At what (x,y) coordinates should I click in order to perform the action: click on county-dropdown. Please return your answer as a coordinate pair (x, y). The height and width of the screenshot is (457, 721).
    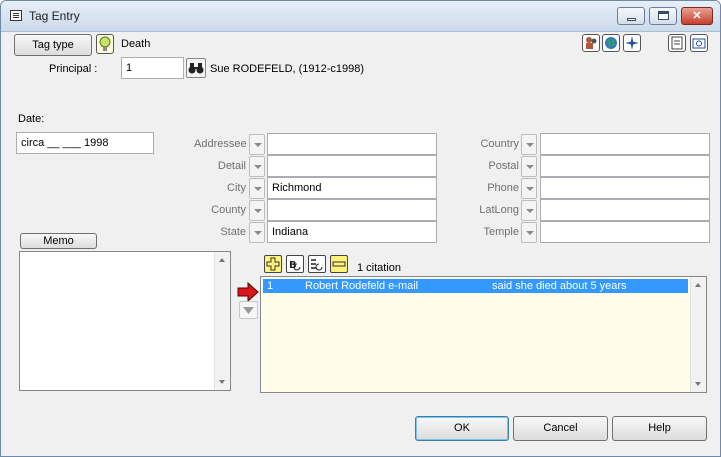
    Looking at the image, I should click on (257, 210).